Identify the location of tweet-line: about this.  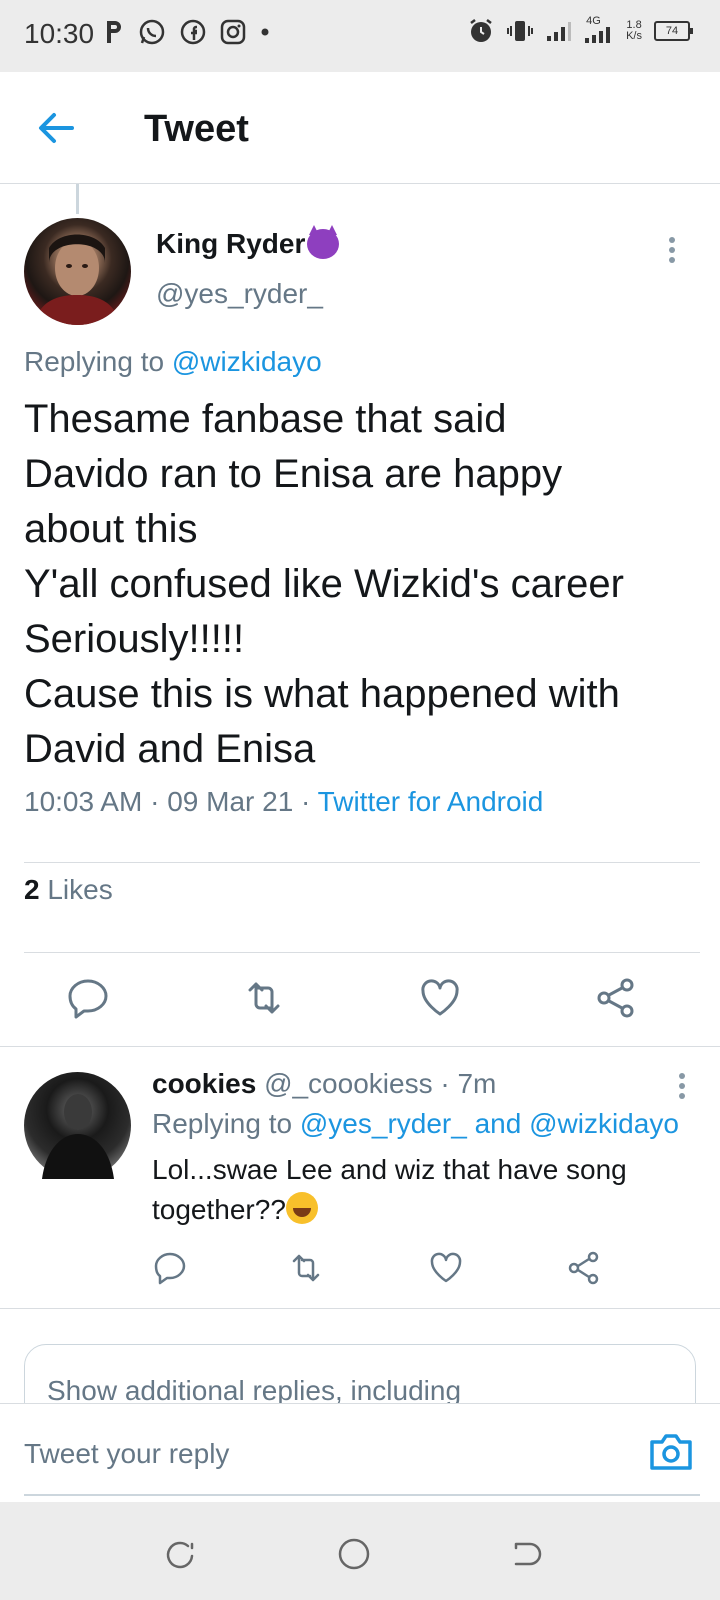
(111, 529).